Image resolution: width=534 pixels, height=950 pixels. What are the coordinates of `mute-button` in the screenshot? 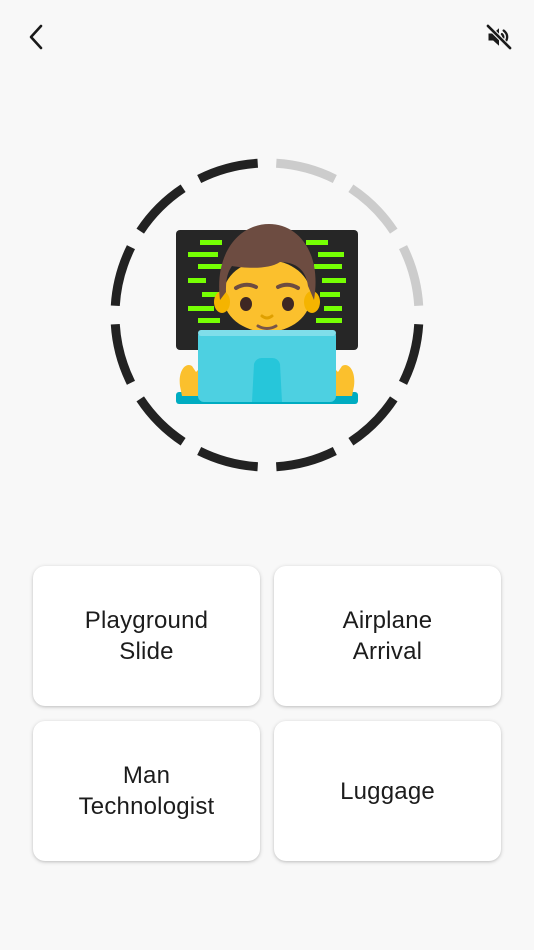 It's located at (499, 37).